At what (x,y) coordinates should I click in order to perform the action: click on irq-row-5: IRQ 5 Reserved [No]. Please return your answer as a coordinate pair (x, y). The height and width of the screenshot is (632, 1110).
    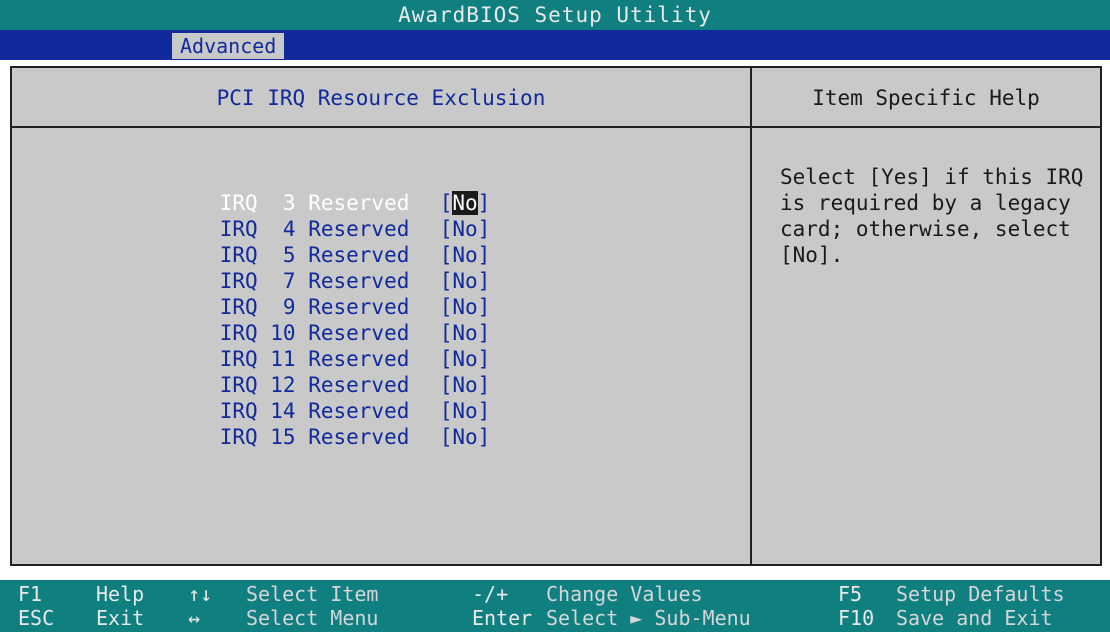
    Looking at the image, I should click on (279, 241).